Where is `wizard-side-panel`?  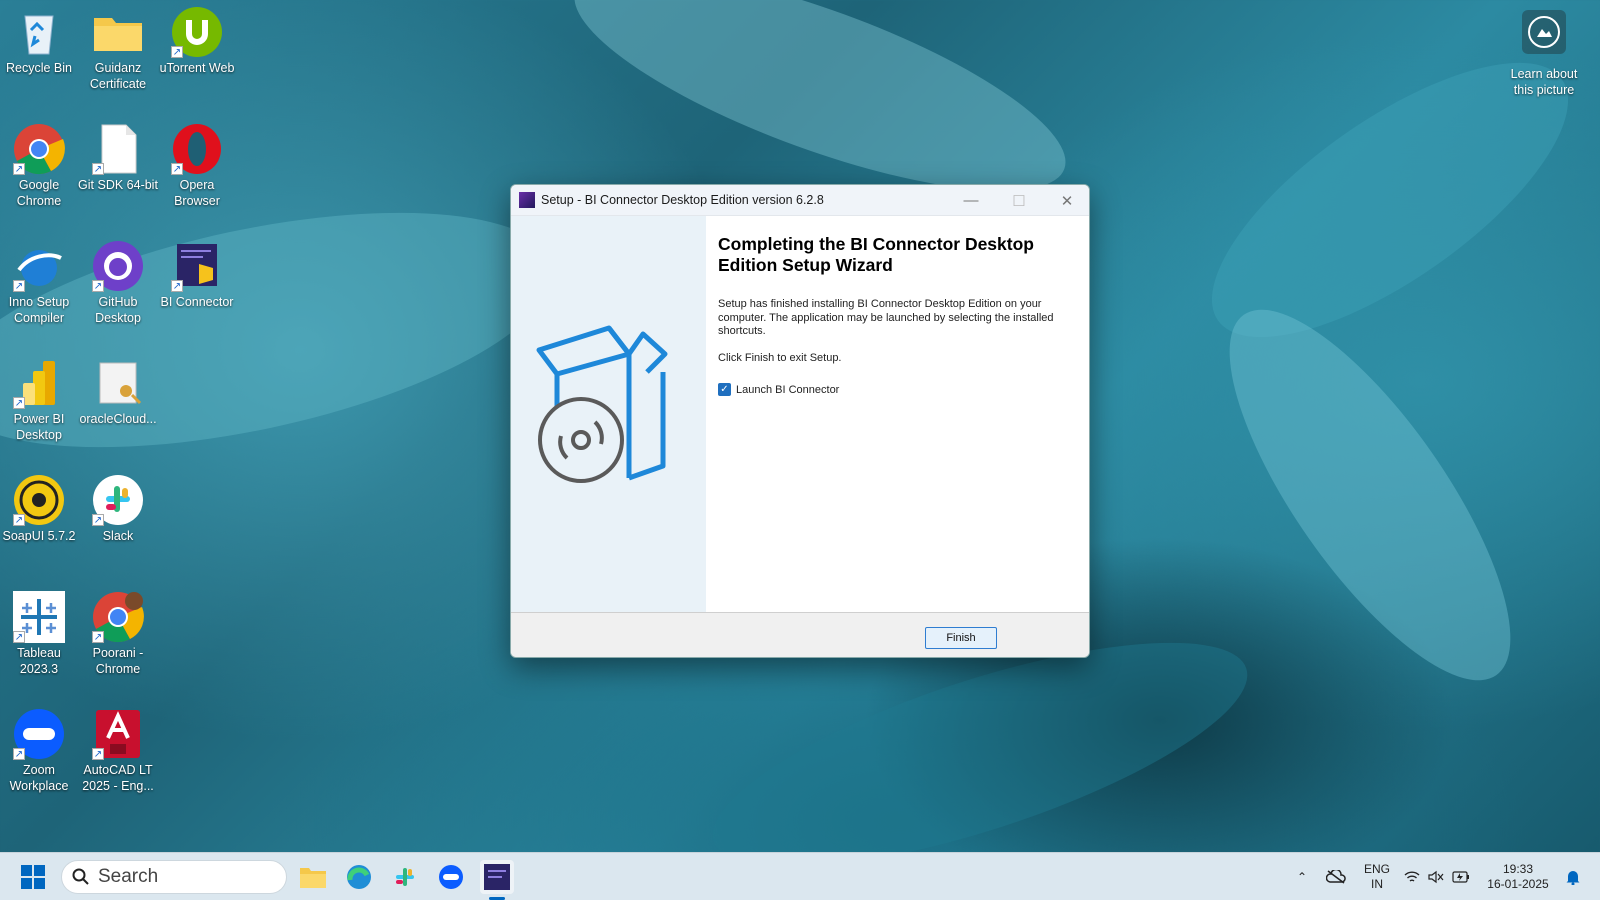 wizard-side-panel is located at coordinates (608, 414).